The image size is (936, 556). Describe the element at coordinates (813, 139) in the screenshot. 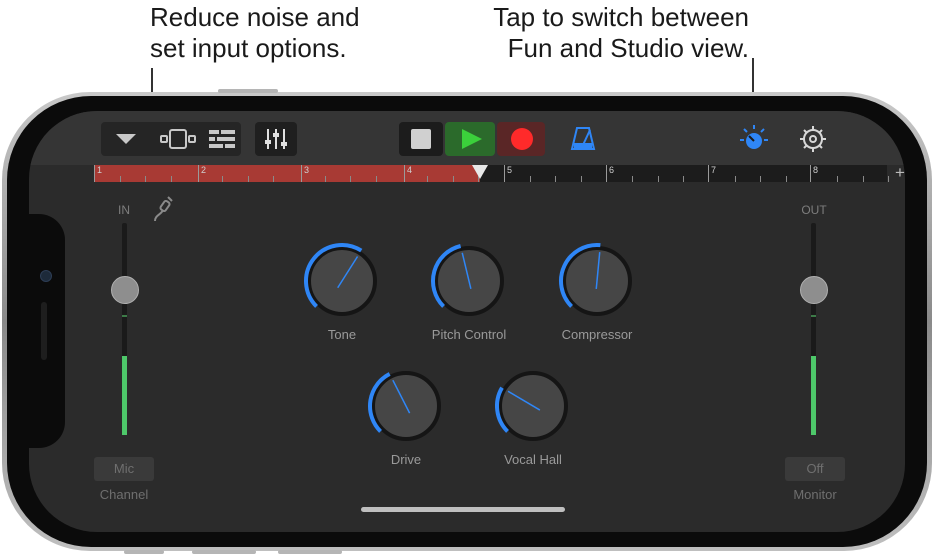

I see `settings-icon` at that location.